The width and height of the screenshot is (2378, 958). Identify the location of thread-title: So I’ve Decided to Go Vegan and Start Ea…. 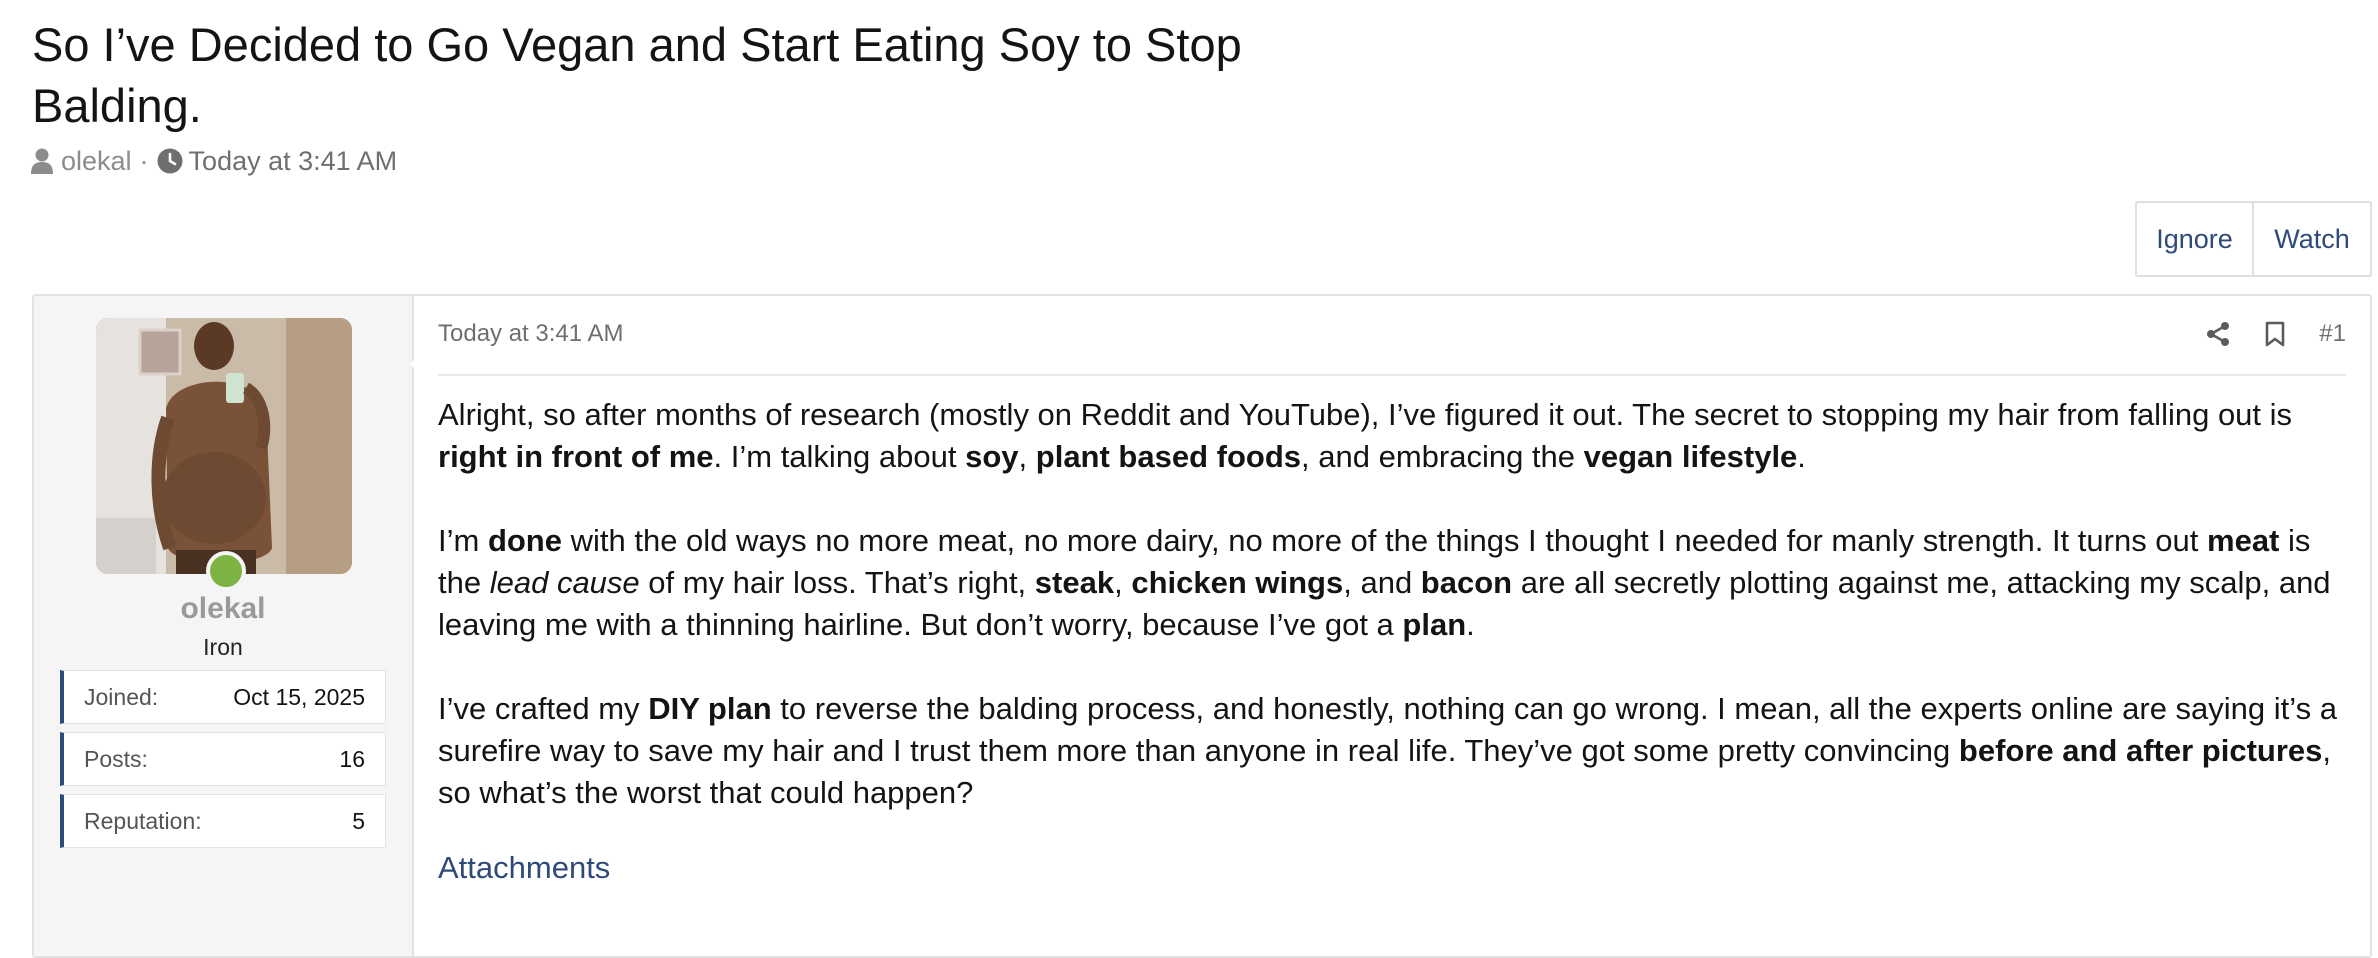
(637, 75).